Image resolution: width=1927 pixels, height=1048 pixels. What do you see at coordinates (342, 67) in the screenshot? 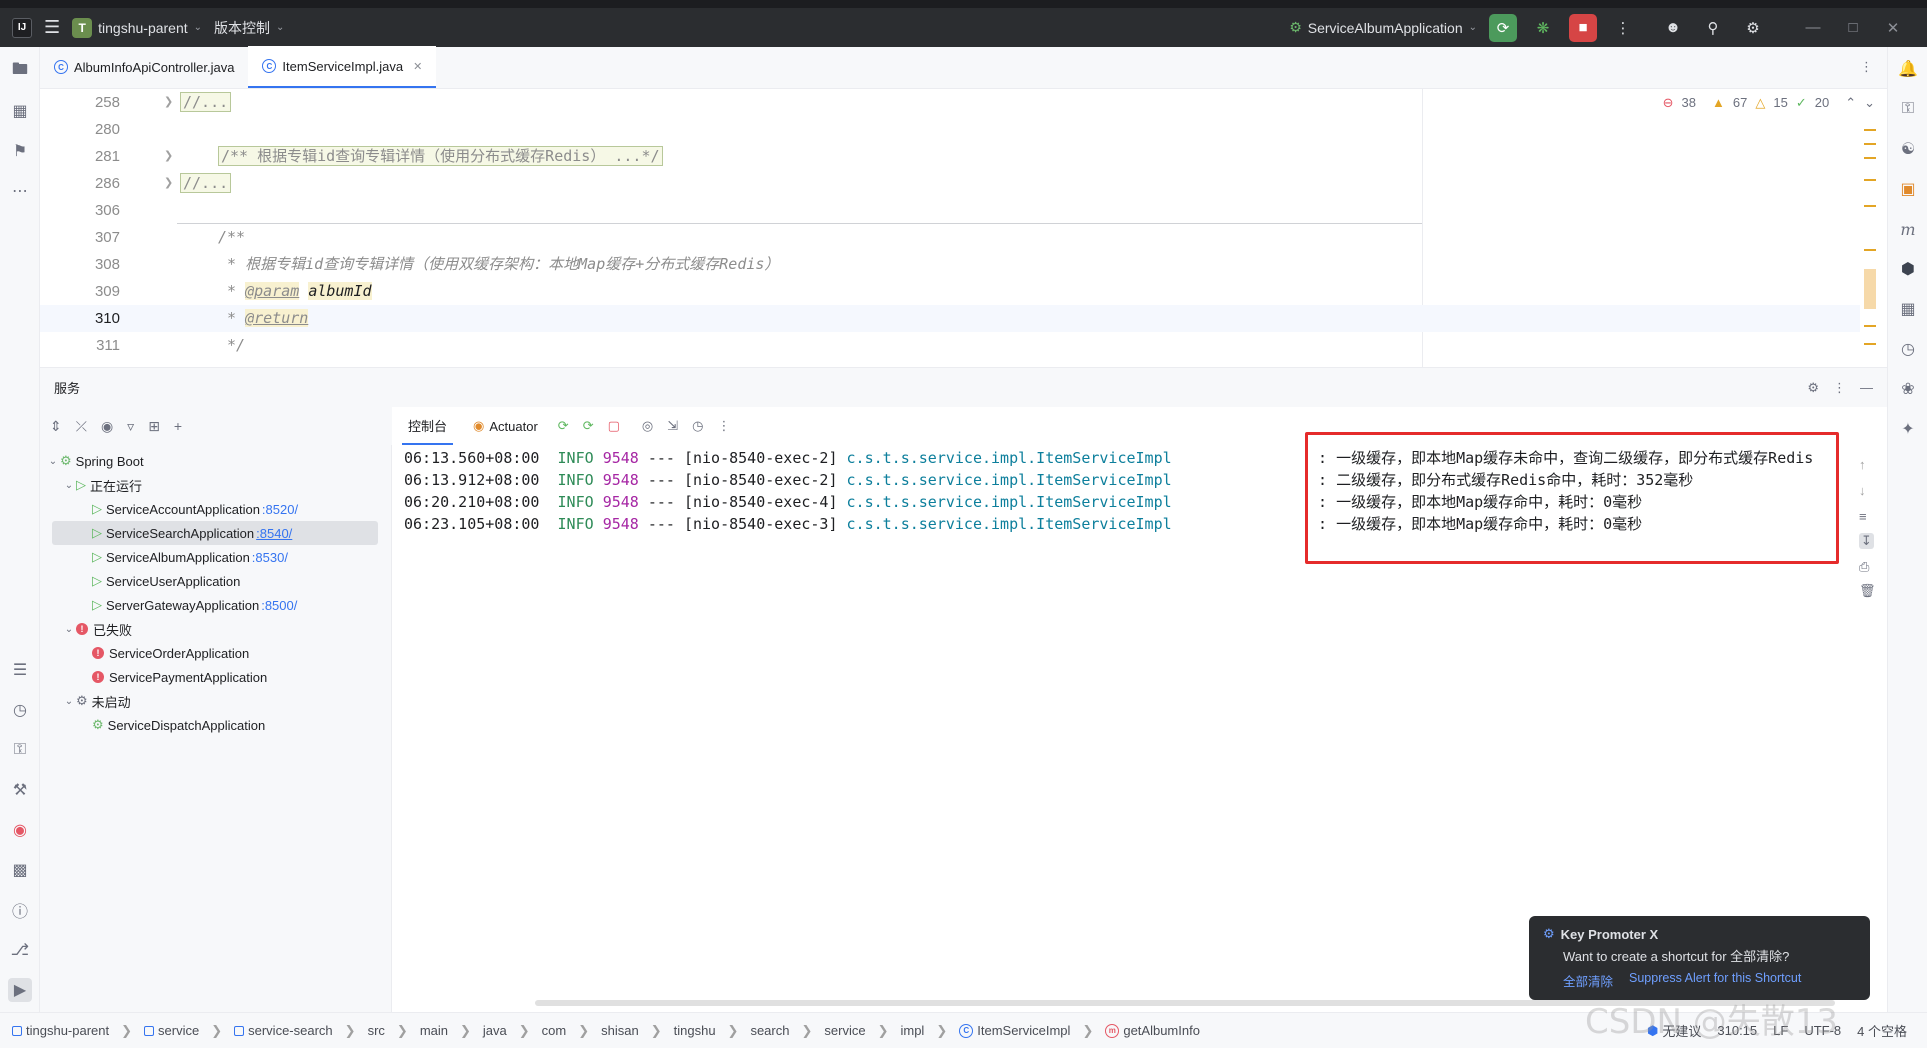
I see `tab-itemserviceimpl: C ItemServiceImpl.java ✕` at bounding box center [342, 67].